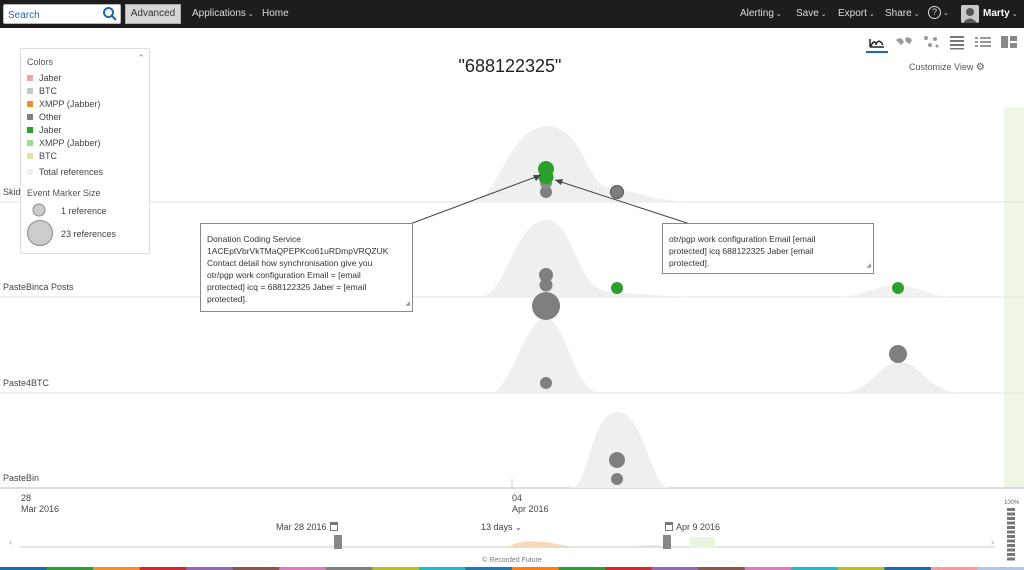  What do you see at coordinates (947, 67) in the screenshot?
I see `customize-view-link: Customize View ⚙` at bounding box center [947, 67].